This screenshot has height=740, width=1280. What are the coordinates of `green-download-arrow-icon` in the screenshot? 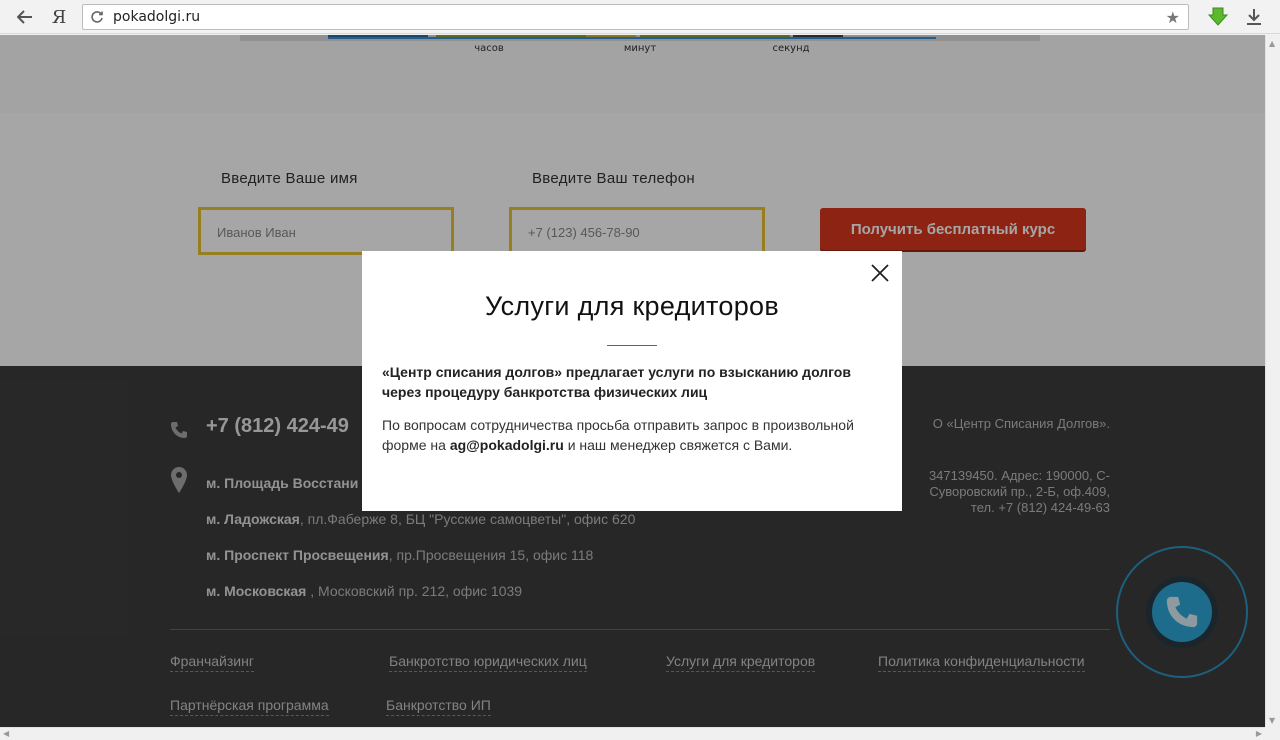 It's located at (1218, 16).